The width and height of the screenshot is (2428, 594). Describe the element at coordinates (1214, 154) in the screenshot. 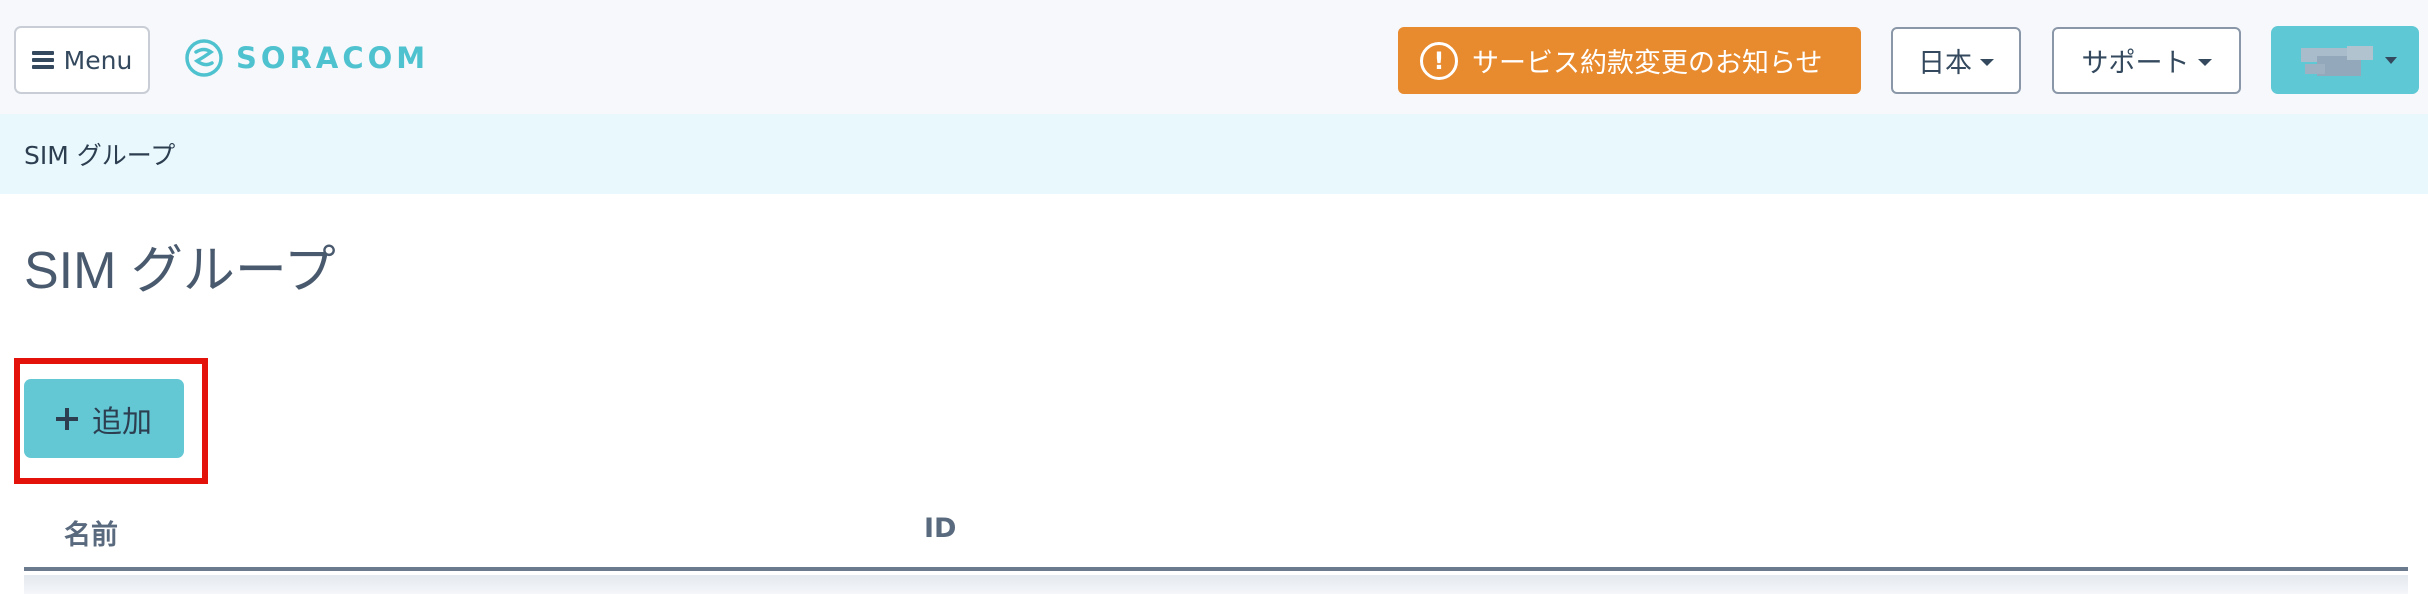

I see `breadcrumb-bar: SIM グループ` at that location.